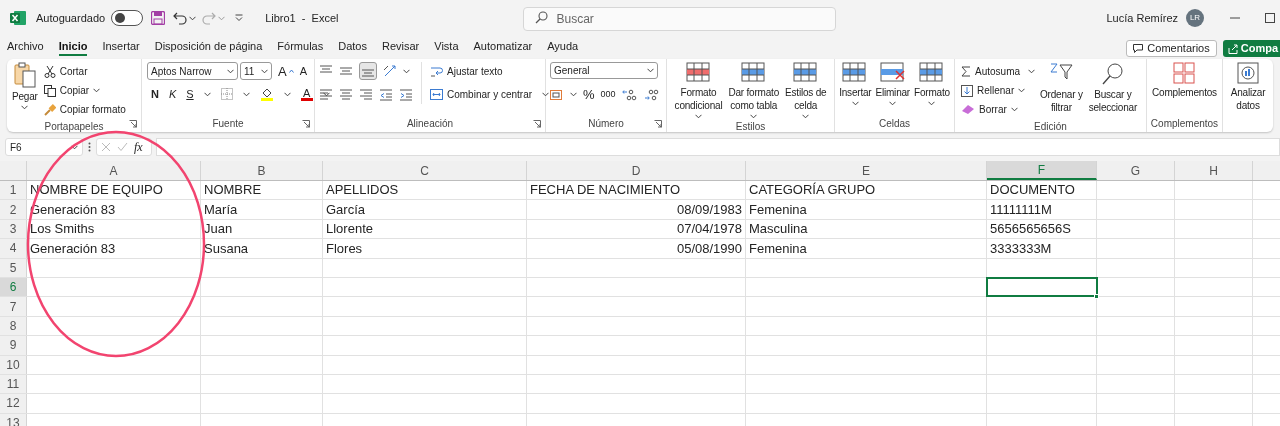 This screenshot has width=1280, height=426. What do you see at coordinates (1042, 209) in the screenshot?
I see `table-cell: 11111111M` at bounding box center [1042, 209].